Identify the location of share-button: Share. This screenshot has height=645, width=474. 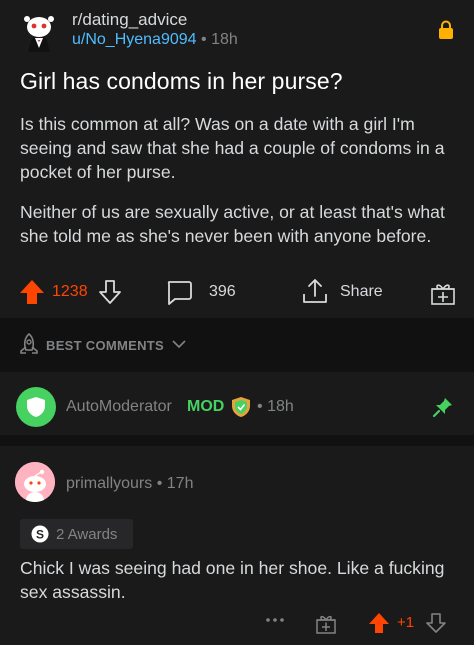
(361, 292).